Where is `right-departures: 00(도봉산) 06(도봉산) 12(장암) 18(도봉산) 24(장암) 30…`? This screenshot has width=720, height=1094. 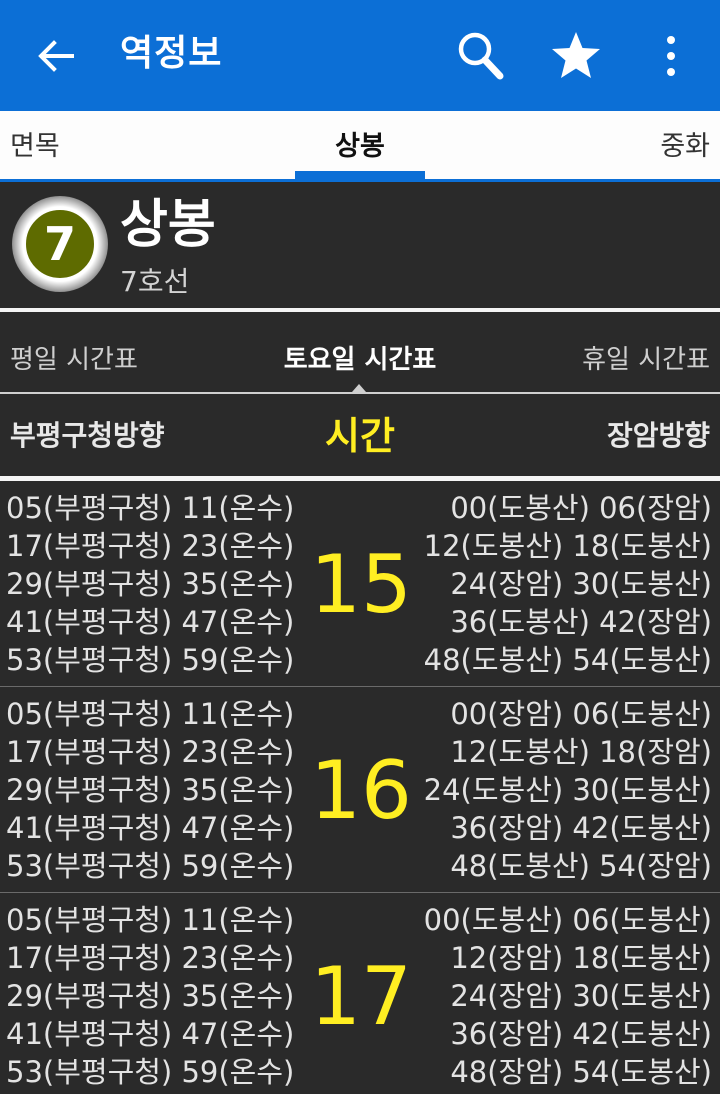 right-departures: 00(도봉산) 06(도봉산) 12(장암) 18(도봉산) 24(장암) 30… is located at coordinates (568, 996).